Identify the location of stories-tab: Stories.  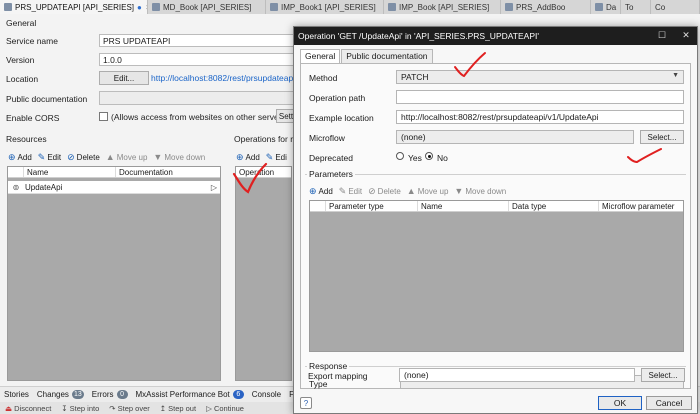
(16, 394).